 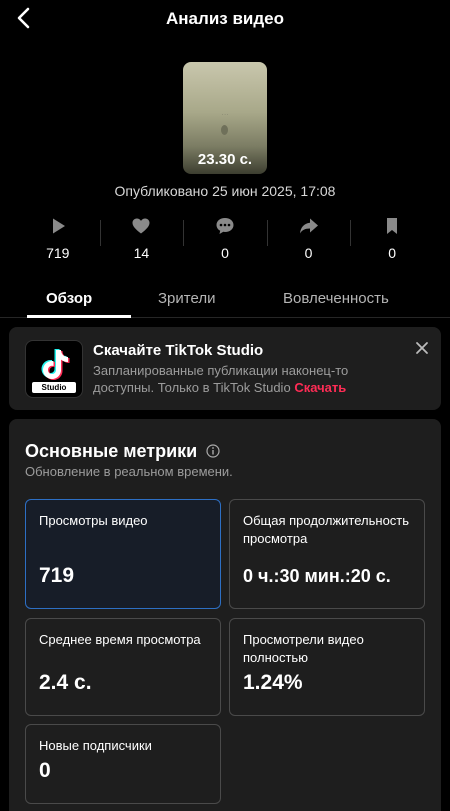 I want to click on stat-comments: 0, so click(x=225, y=242).